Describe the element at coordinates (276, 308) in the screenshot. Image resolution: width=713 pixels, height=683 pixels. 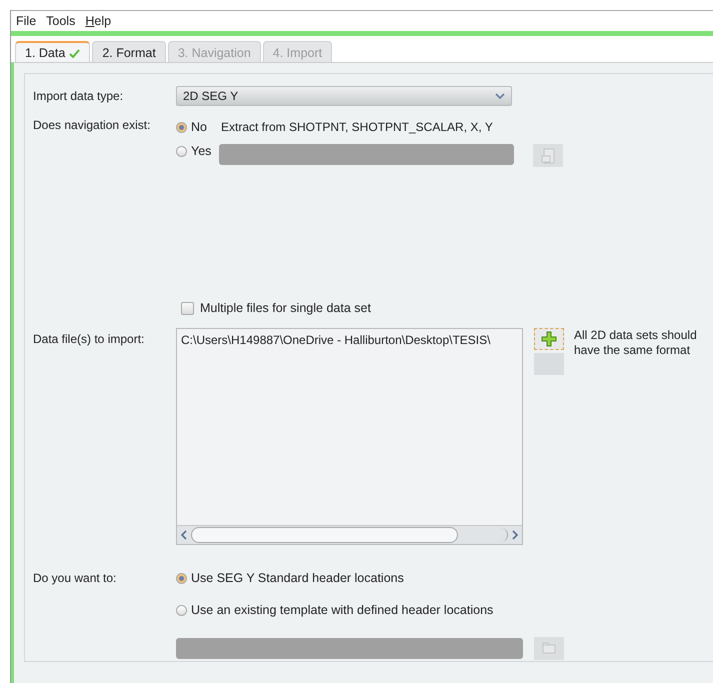
I see `checkbox-option: Multiple files for single data set` at that location.